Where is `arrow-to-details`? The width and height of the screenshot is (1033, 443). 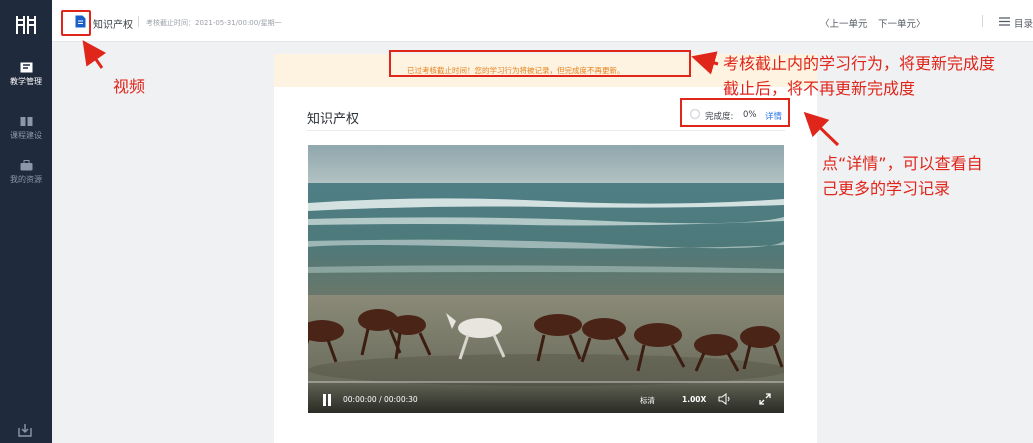
arrow-to-details is located at coordinates (821, 129).